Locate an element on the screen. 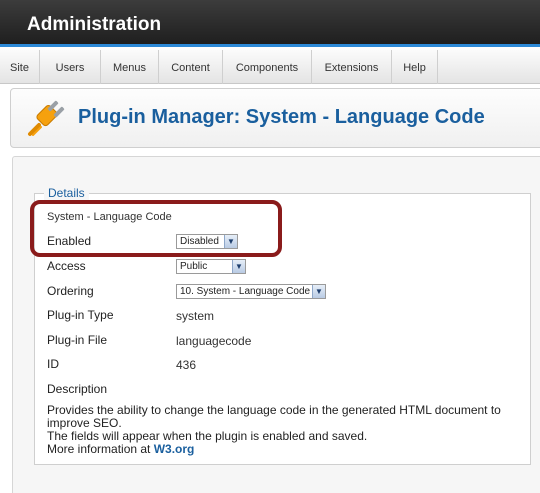 Image resolution: width=540 pixels, height=493 pixels. description-label: Description is located at coordinates (77, 389).